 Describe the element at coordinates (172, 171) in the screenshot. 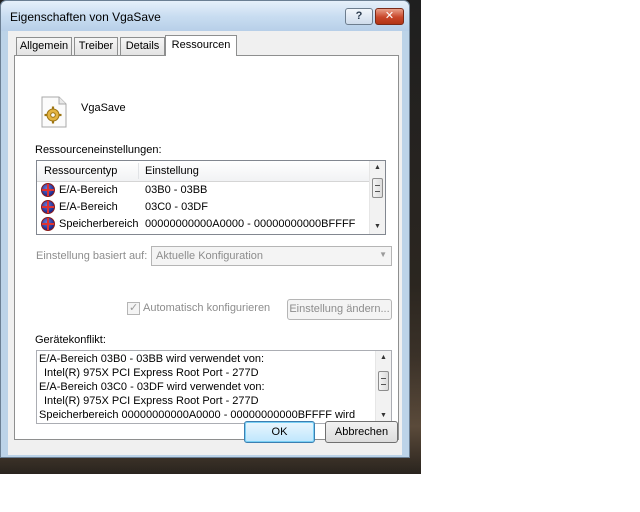

I see `column-header-setting: Einstellung` at that location.